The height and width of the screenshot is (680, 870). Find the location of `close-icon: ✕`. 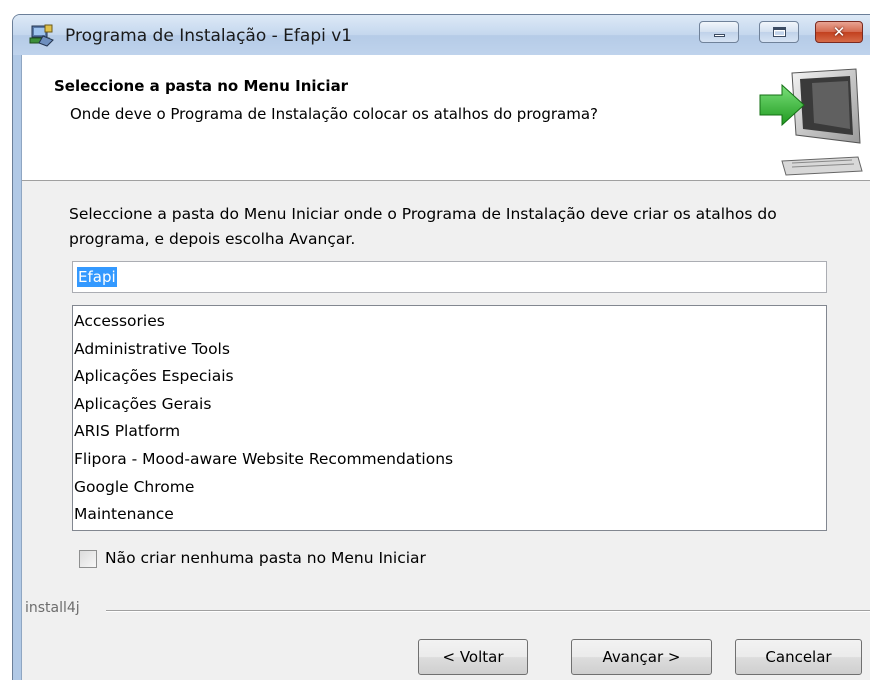

close-icon: ✕ is located at coordinates (839, 32).